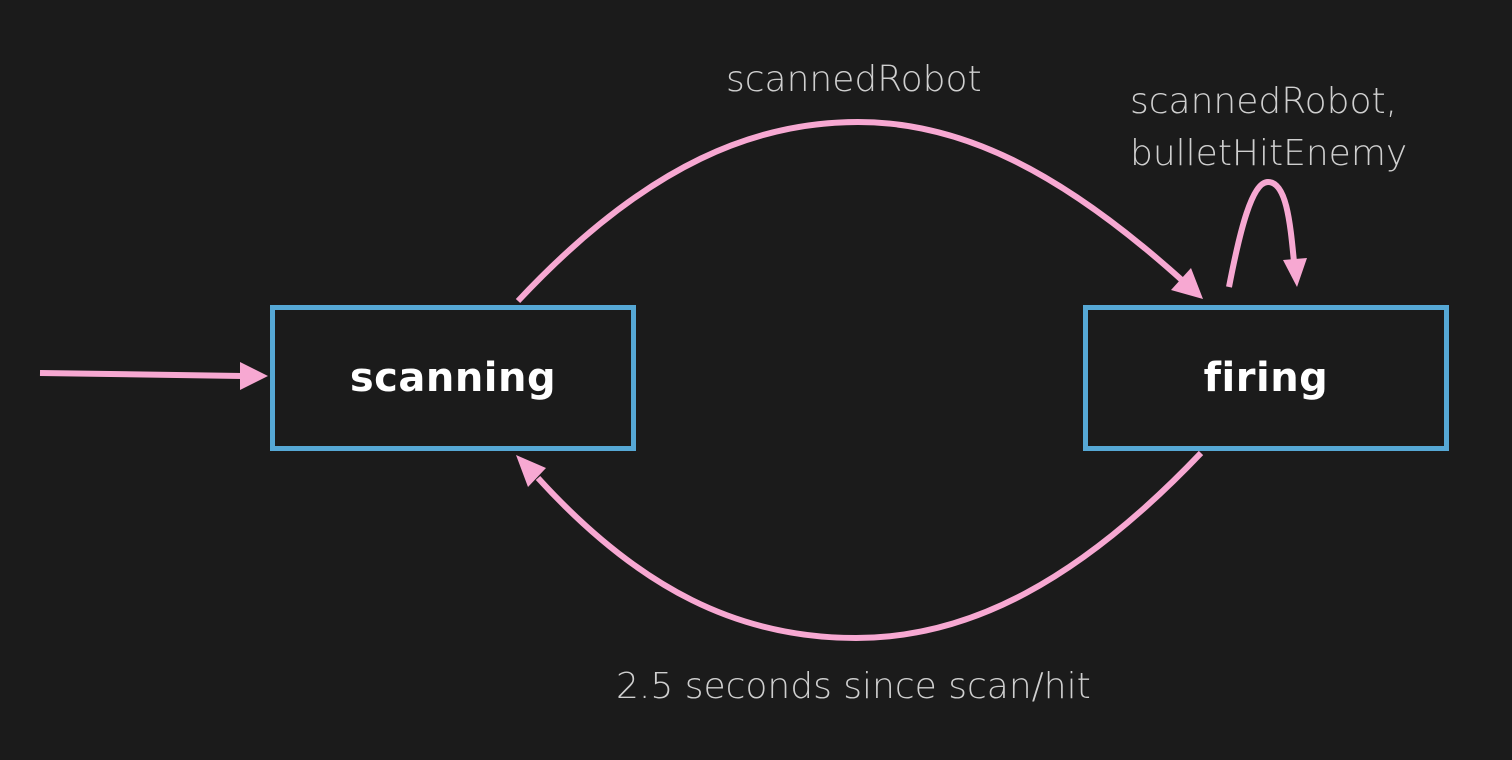 This screenshot has width=1512, height=760. What do you see at coordinates (1264, 101) in the screenshot?
I see `self-loop-label-line-1: scannedRobot,` at bounding box center [1264, 101].